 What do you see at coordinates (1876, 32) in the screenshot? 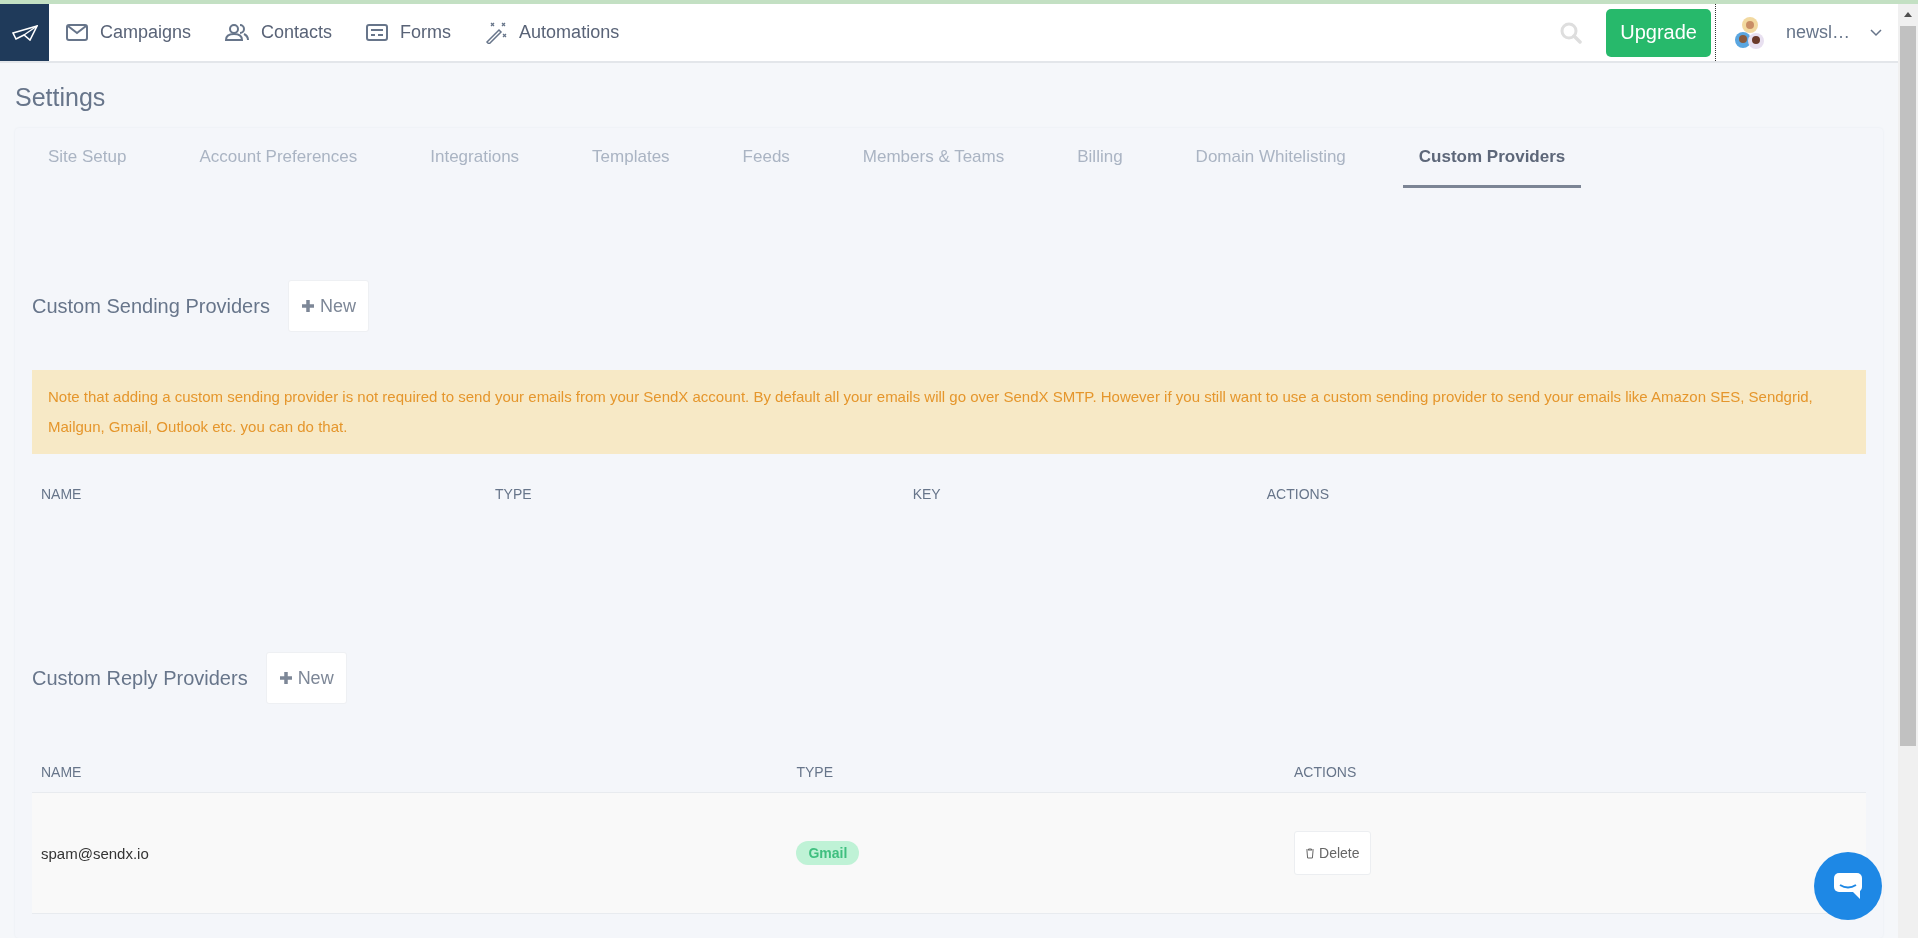
I see `chevron-down-icon` at bounding box center [1876, 32].